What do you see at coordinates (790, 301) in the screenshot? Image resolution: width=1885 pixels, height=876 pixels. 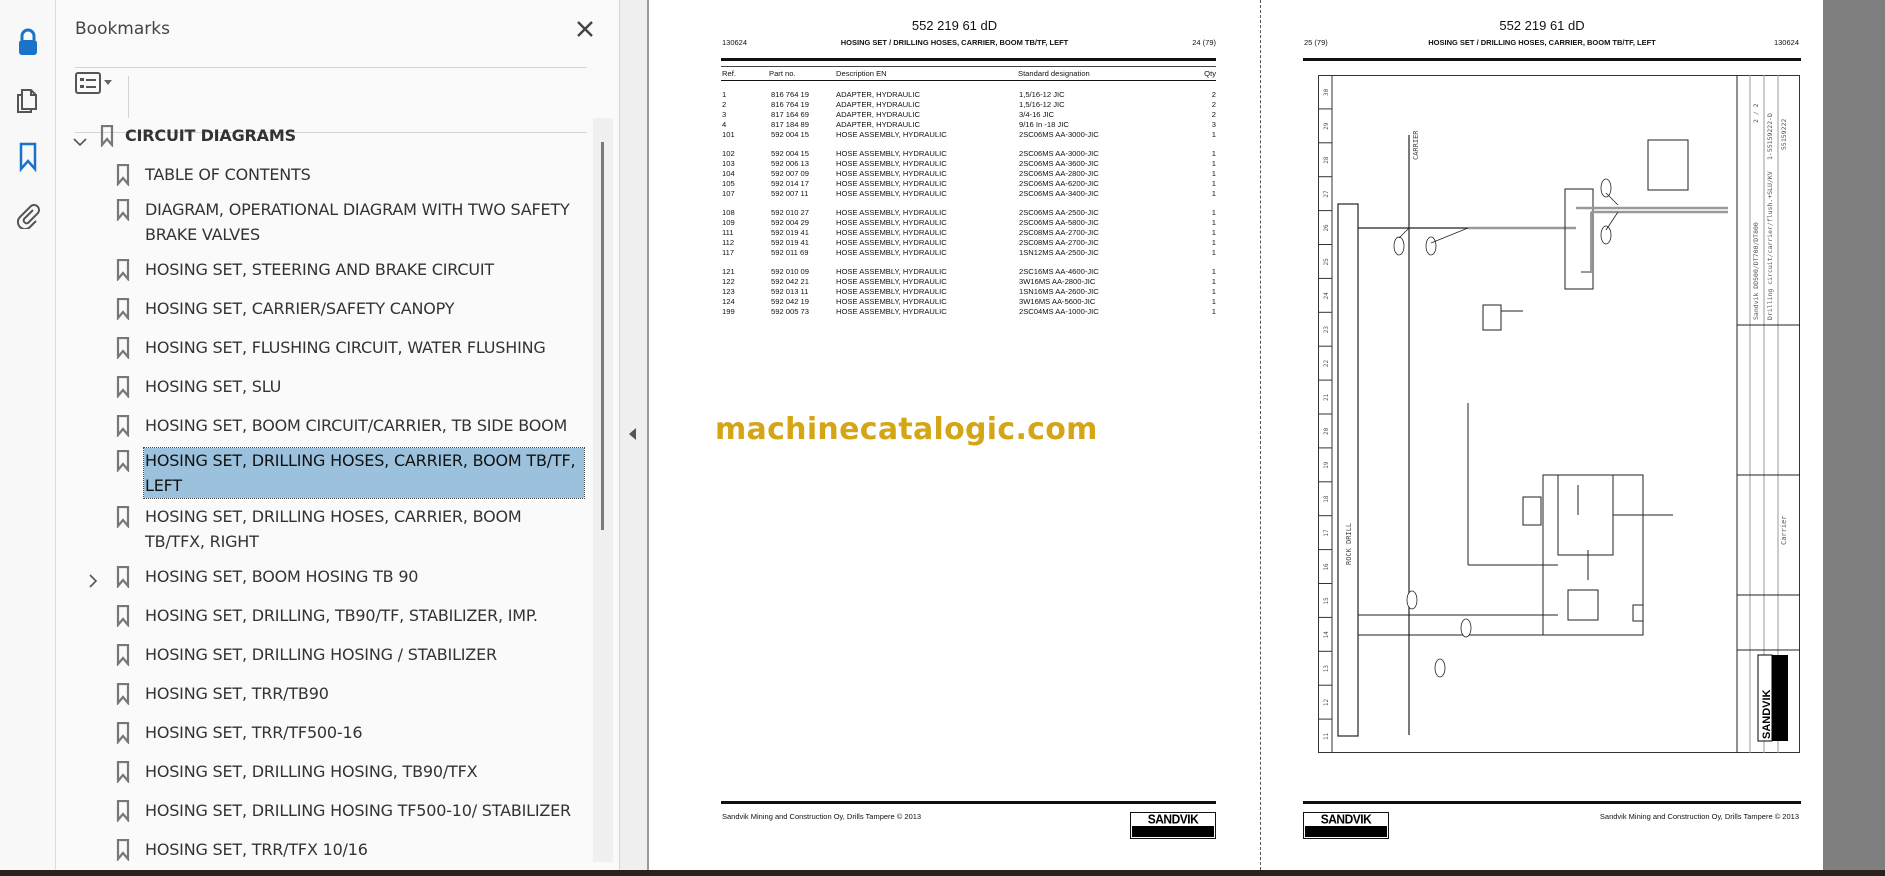 I see `cell-part: 592 042 19` at bounding box center [790, 301].